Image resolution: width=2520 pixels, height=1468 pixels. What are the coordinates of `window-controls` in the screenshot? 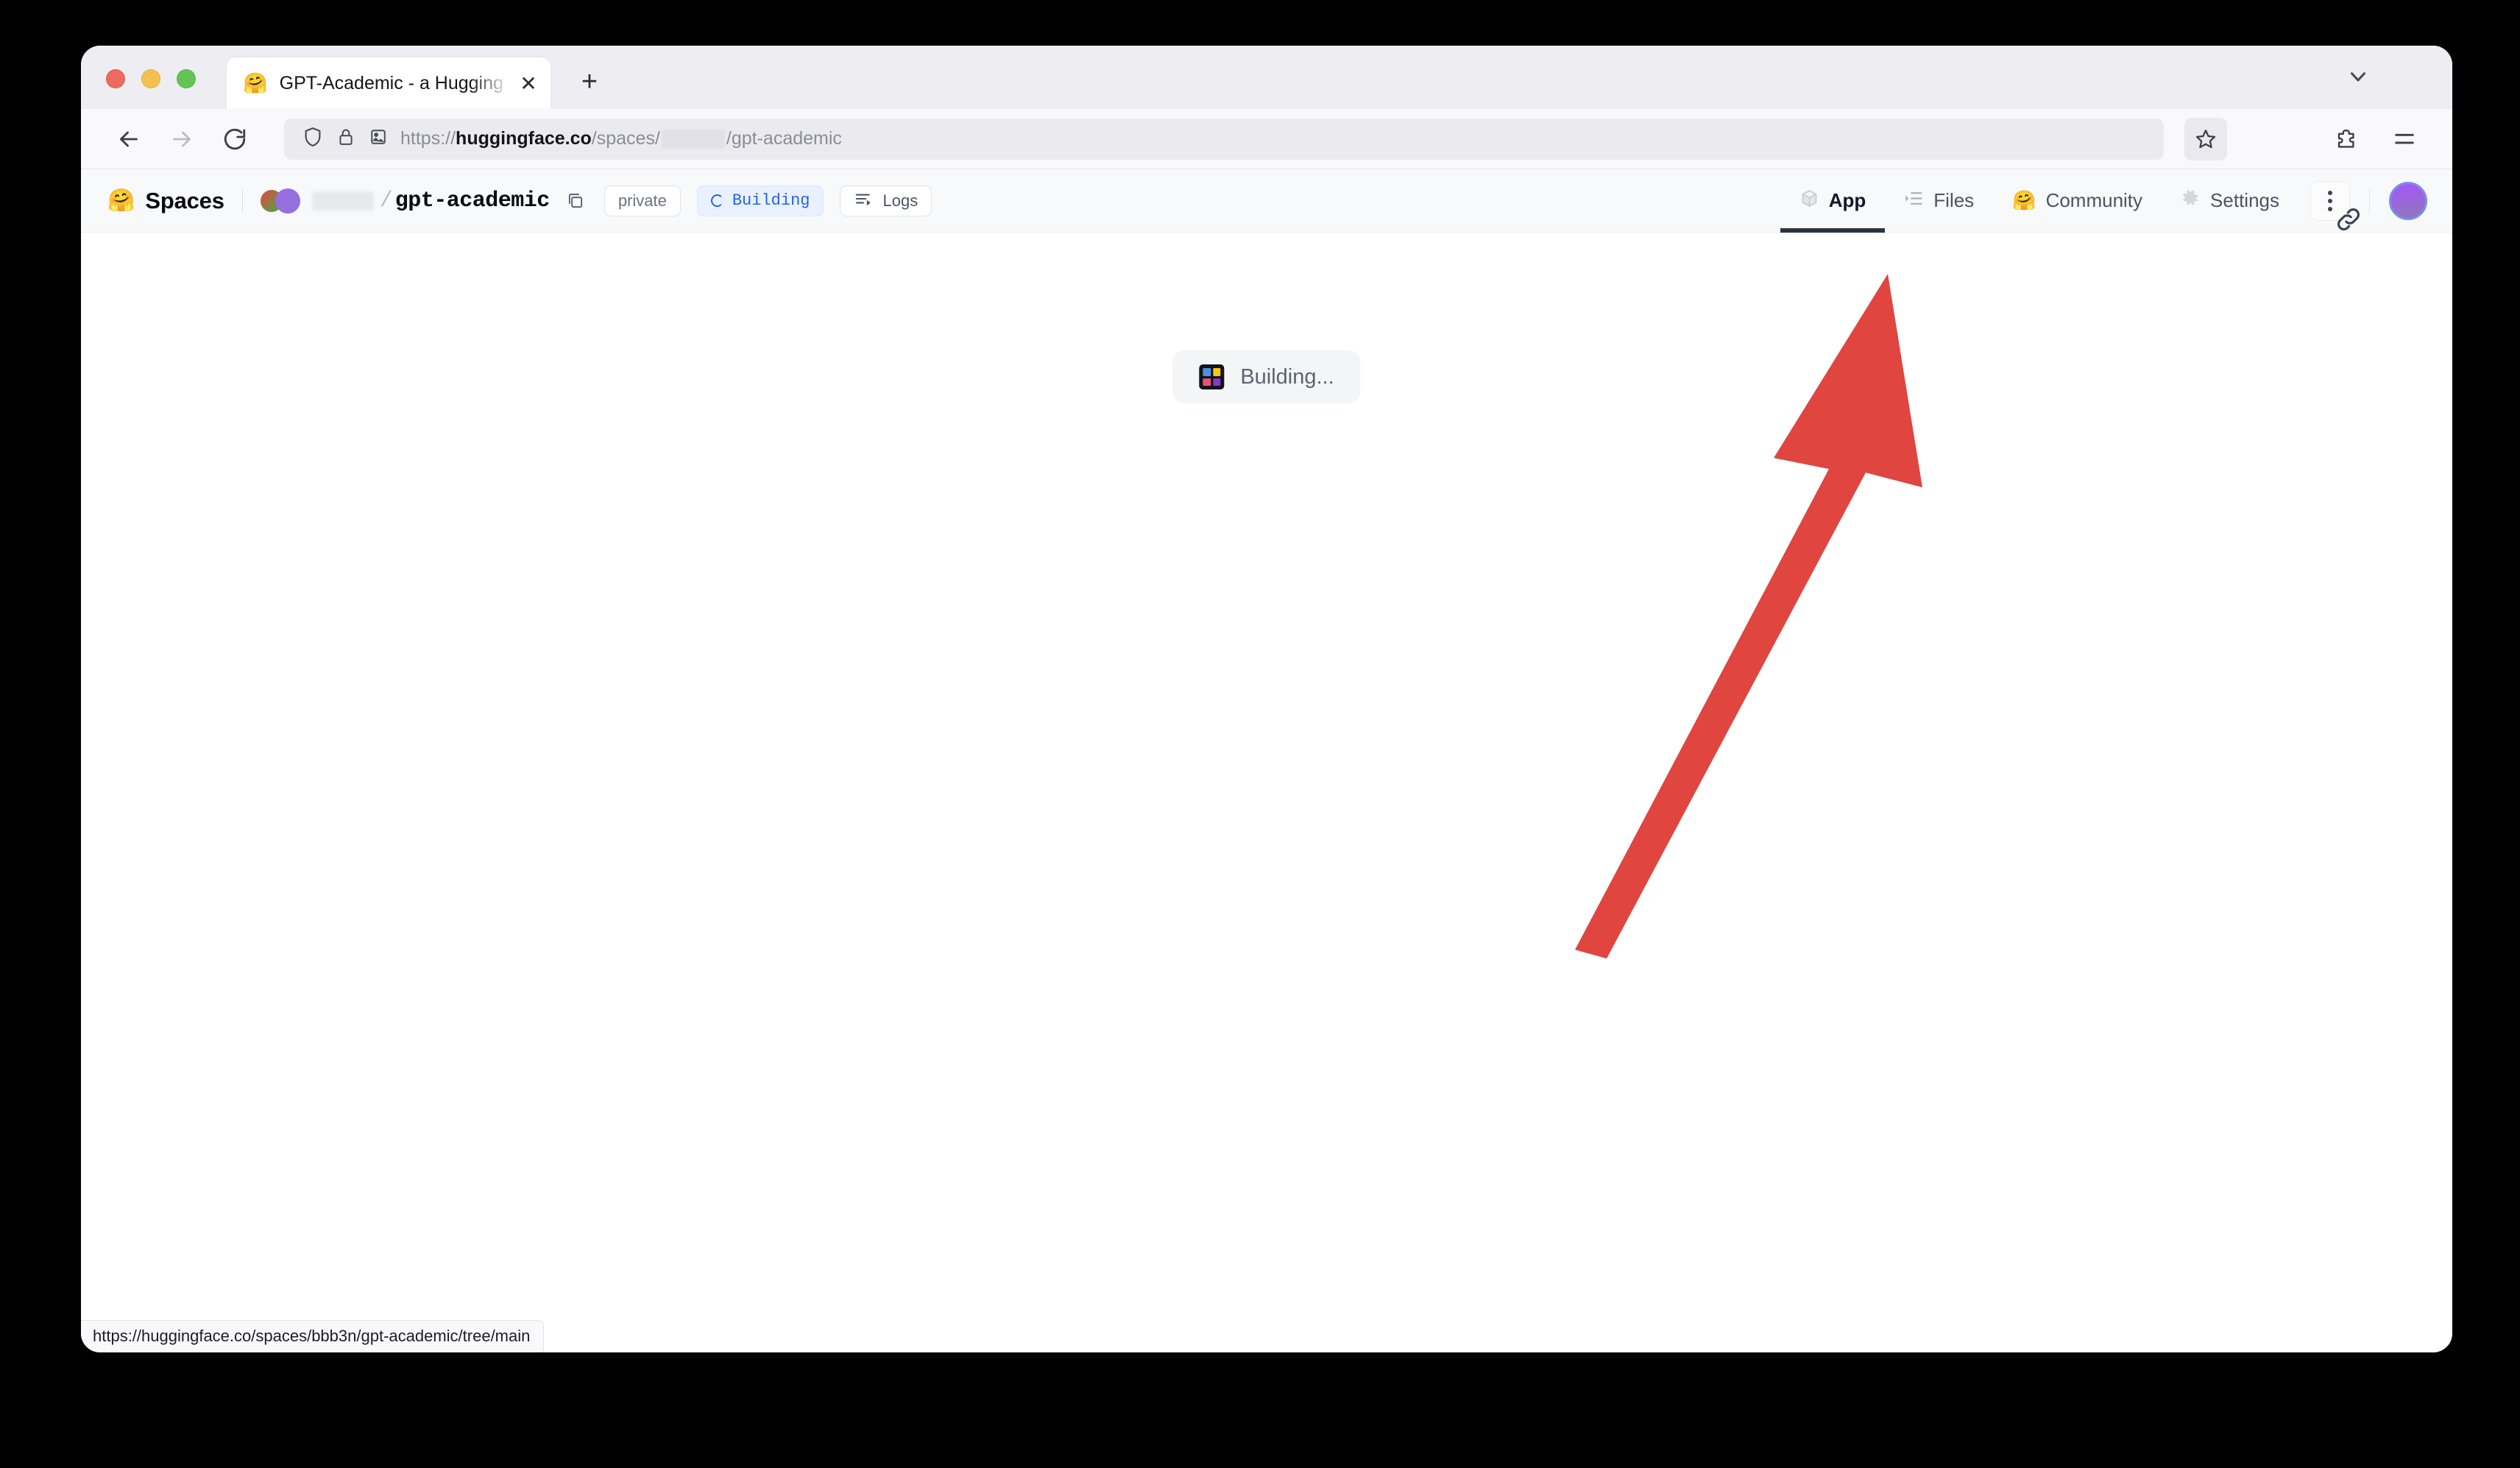 It's located at (139, 89).